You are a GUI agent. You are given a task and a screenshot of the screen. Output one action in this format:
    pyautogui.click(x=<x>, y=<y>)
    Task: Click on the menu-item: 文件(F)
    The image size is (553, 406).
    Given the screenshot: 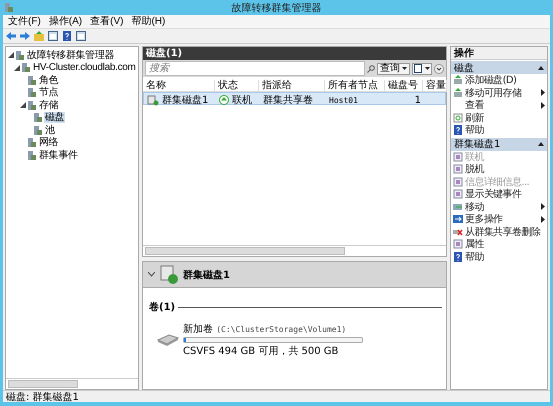 What is the action you would take?
    pyautogui.click(x=24, y=21)
    